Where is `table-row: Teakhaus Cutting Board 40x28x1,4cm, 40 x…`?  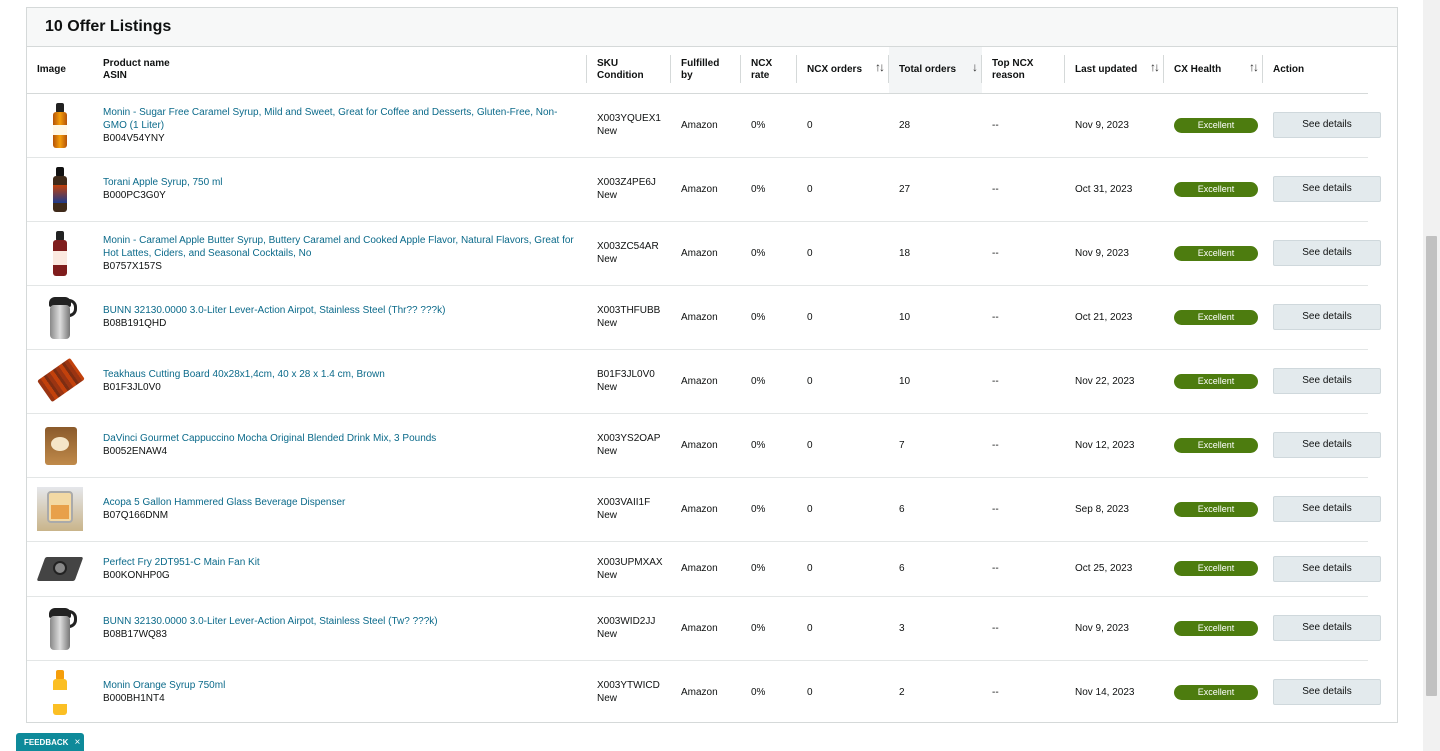 table-row: Teakhaus Cutting Board 40x28x1,4cm, 40 x… is located at coordinates (733, 381).